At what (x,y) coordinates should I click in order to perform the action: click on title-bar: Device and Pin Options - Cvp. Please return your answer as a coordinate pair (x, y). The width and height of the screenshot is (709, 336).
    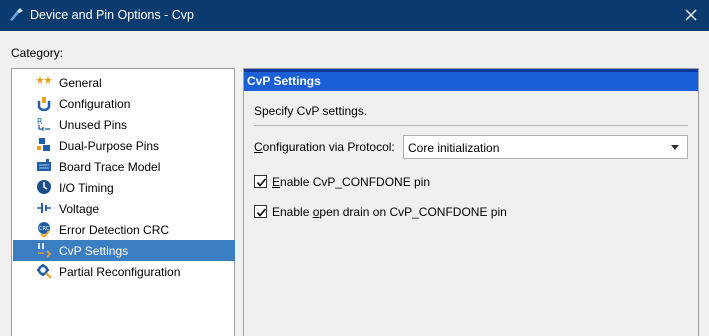
    Looking at the image, I should click on (354, 15).